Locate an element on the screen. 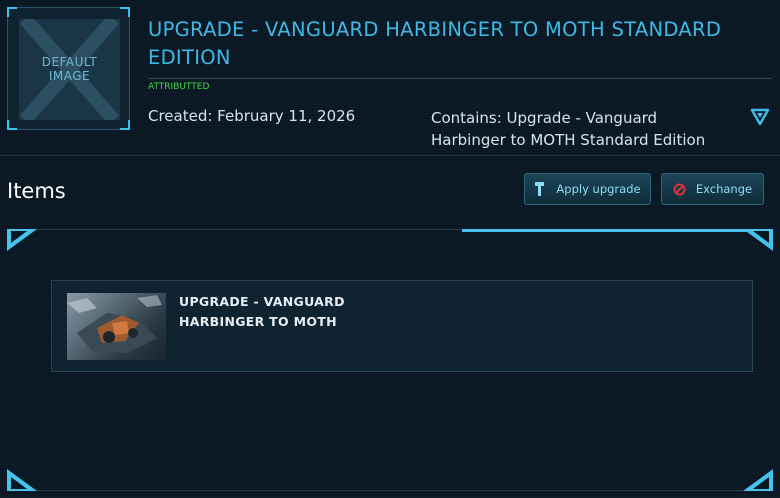 The height and width of the screenshot is (498, 780). created-date: Created: February 11, 2026 is located at coordinates (252, 116).